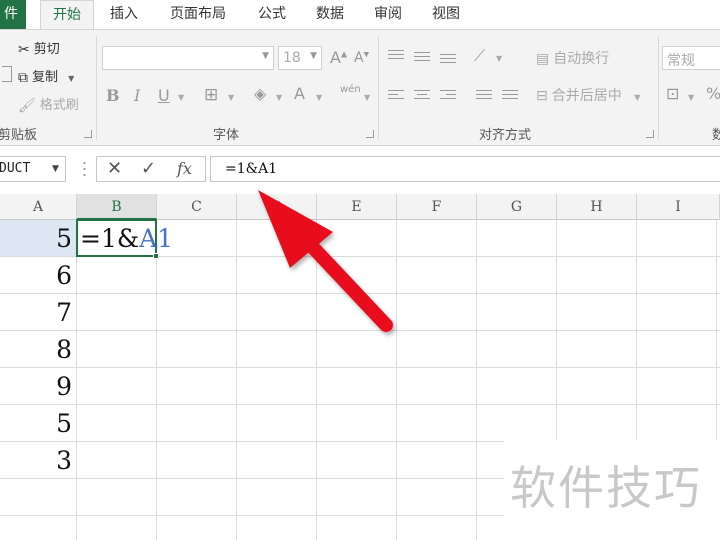  What do you see at coordinates (39, 48) in the screenshot?
I see `cut-button: ✂ 剪切` at bounding box center [39, 48].